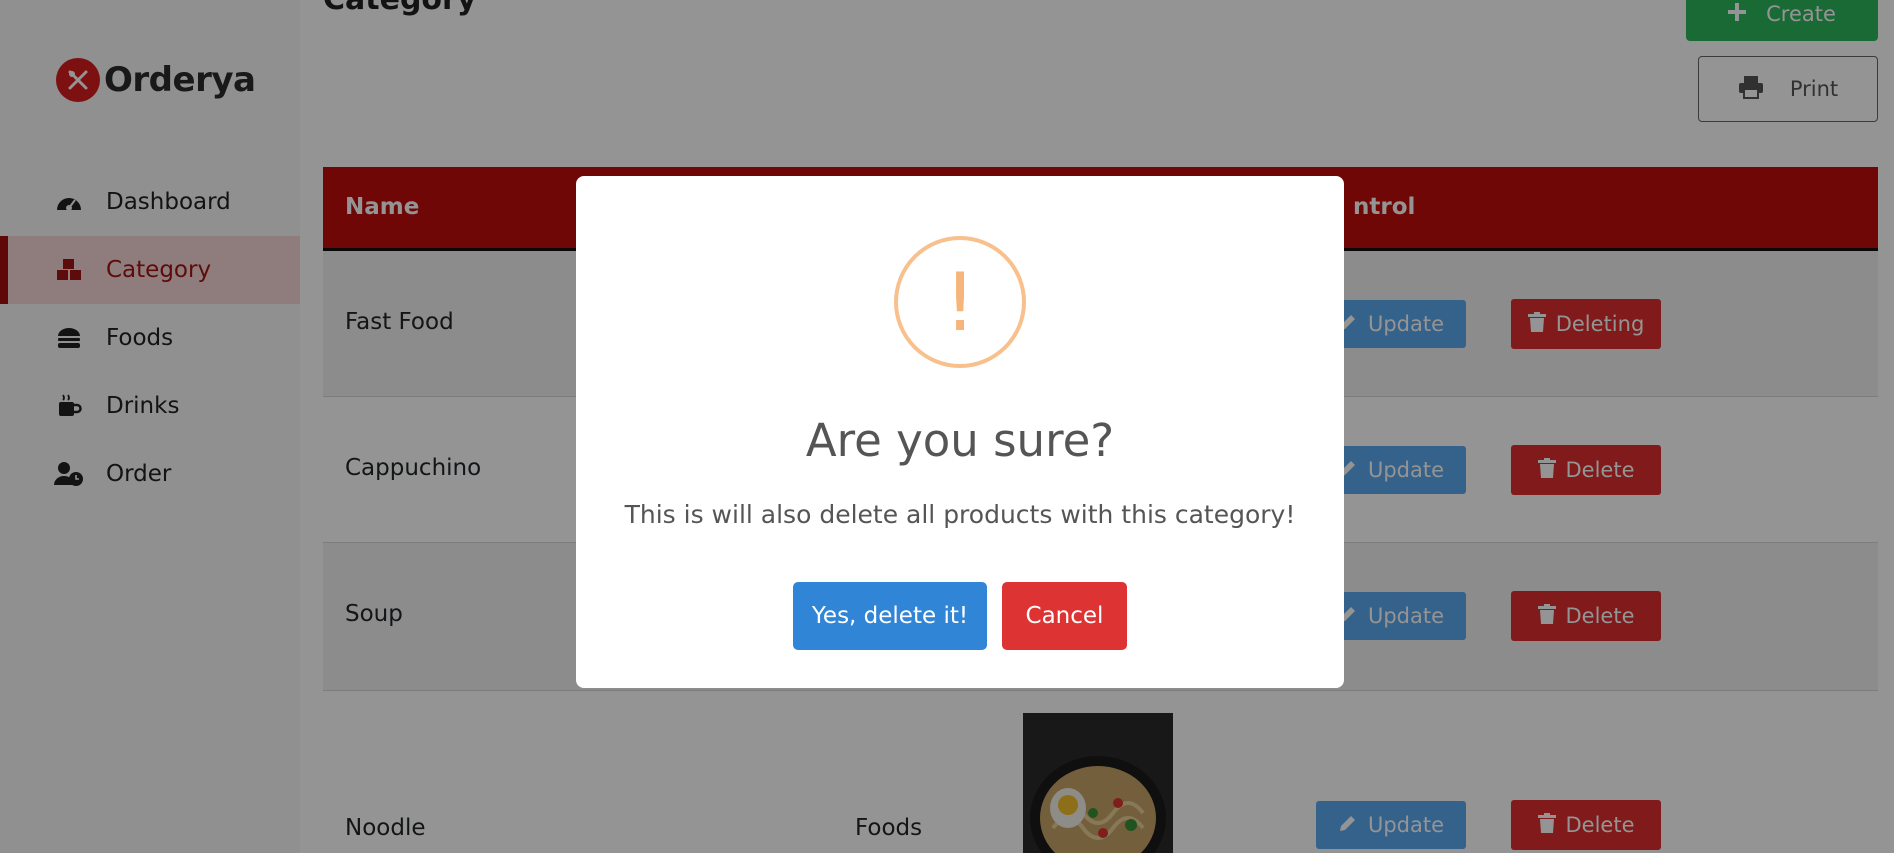 The image size is (1894, 853). I want to click on dialog-title: Are you sure?, so click(960, 440).